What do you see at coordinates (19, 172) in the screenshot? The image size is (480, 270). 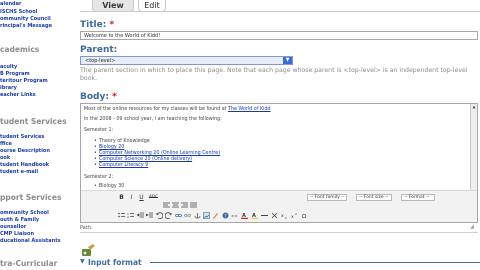 I see `sidebar-link-student-email: tudent e-mail` at bounding box center [19, 172].